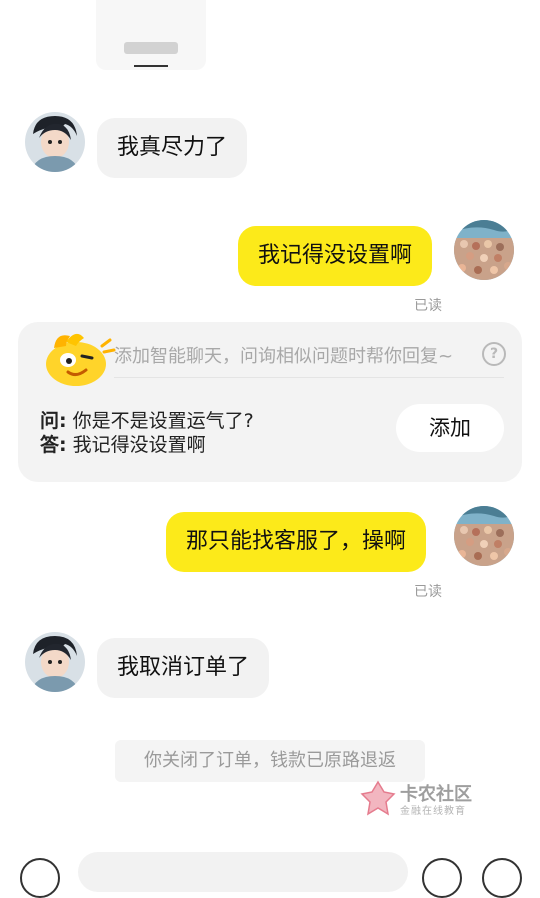 The image size is (540, 898). I want to click on input-bar, so click(270, 874).